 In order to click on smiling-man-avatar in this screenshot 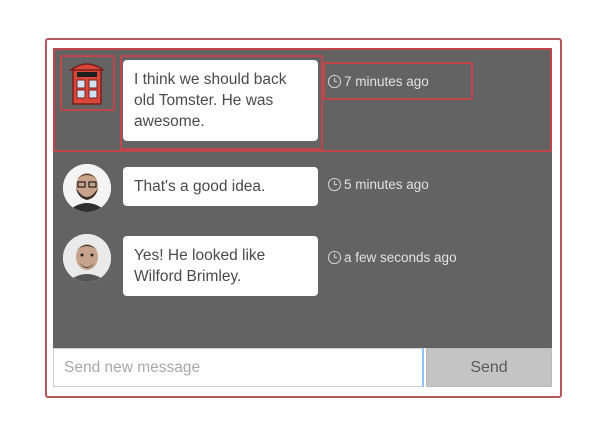, I will do `click(87, 258)`.